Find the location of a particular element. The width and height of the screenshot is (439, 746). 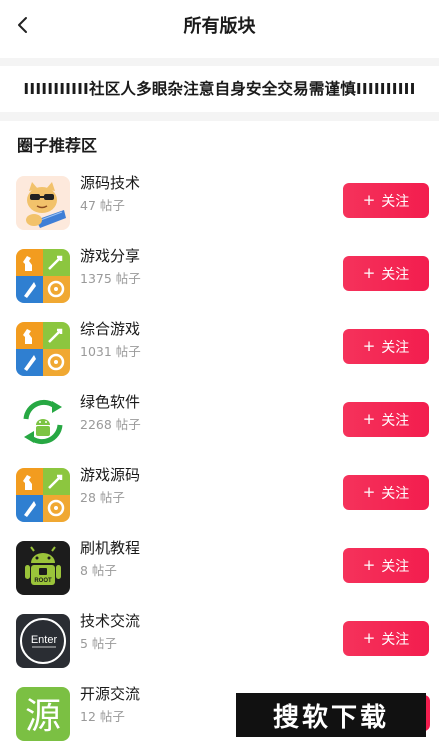

page-title: 所有版块 is located at coordinates (219, 26).